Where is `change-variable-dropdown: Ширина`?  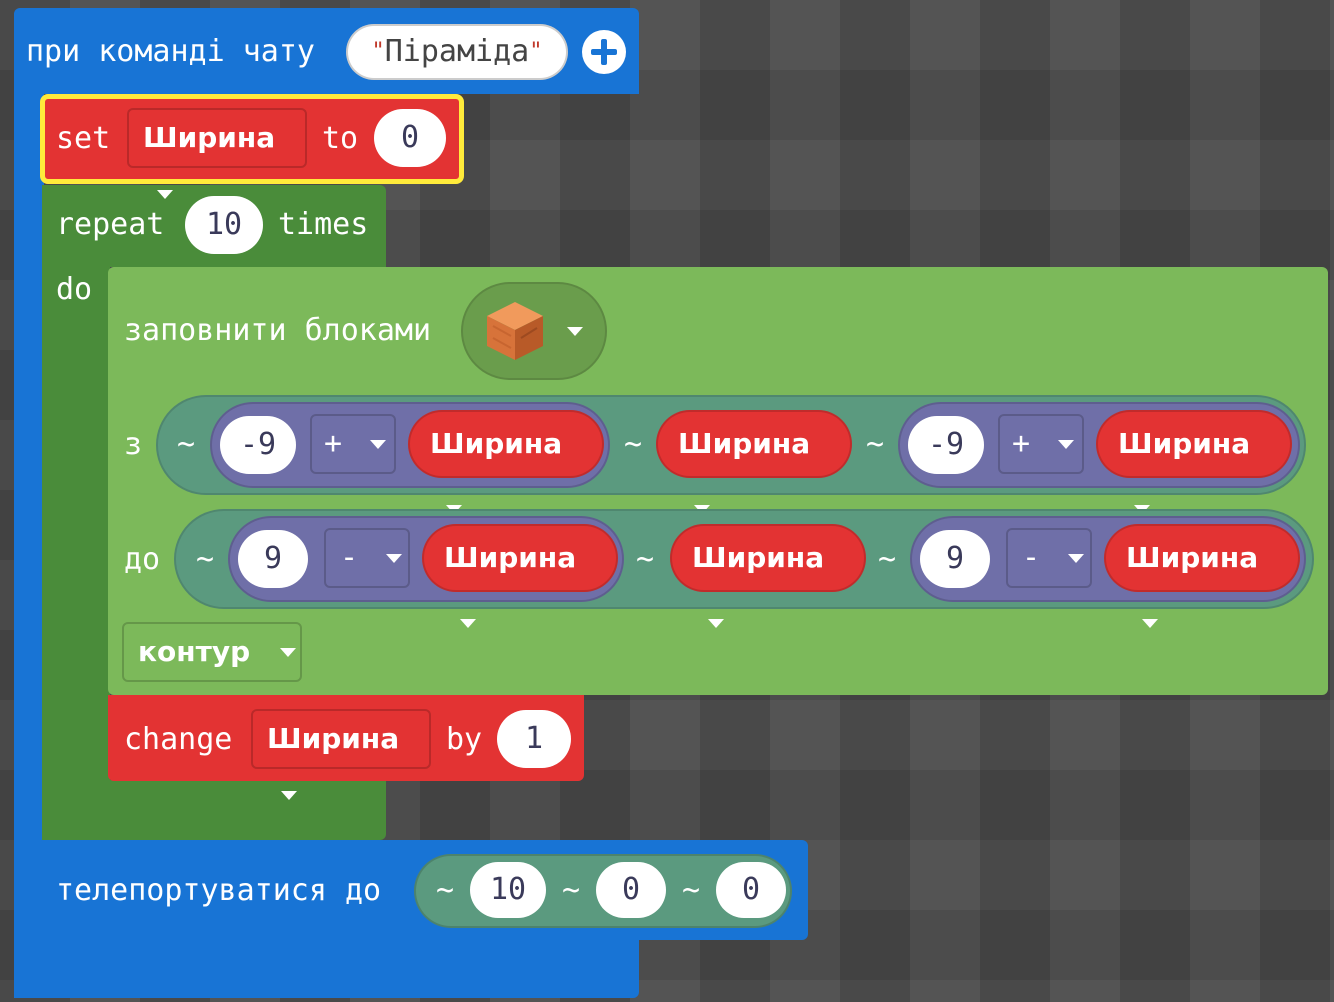
change-variable-dropdown: Ширина is located at coordinates (341, 754).